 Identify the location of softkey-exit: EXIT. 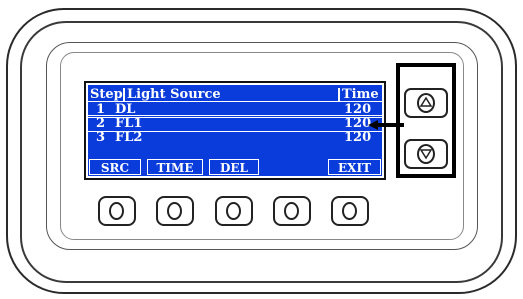
(354, 167).